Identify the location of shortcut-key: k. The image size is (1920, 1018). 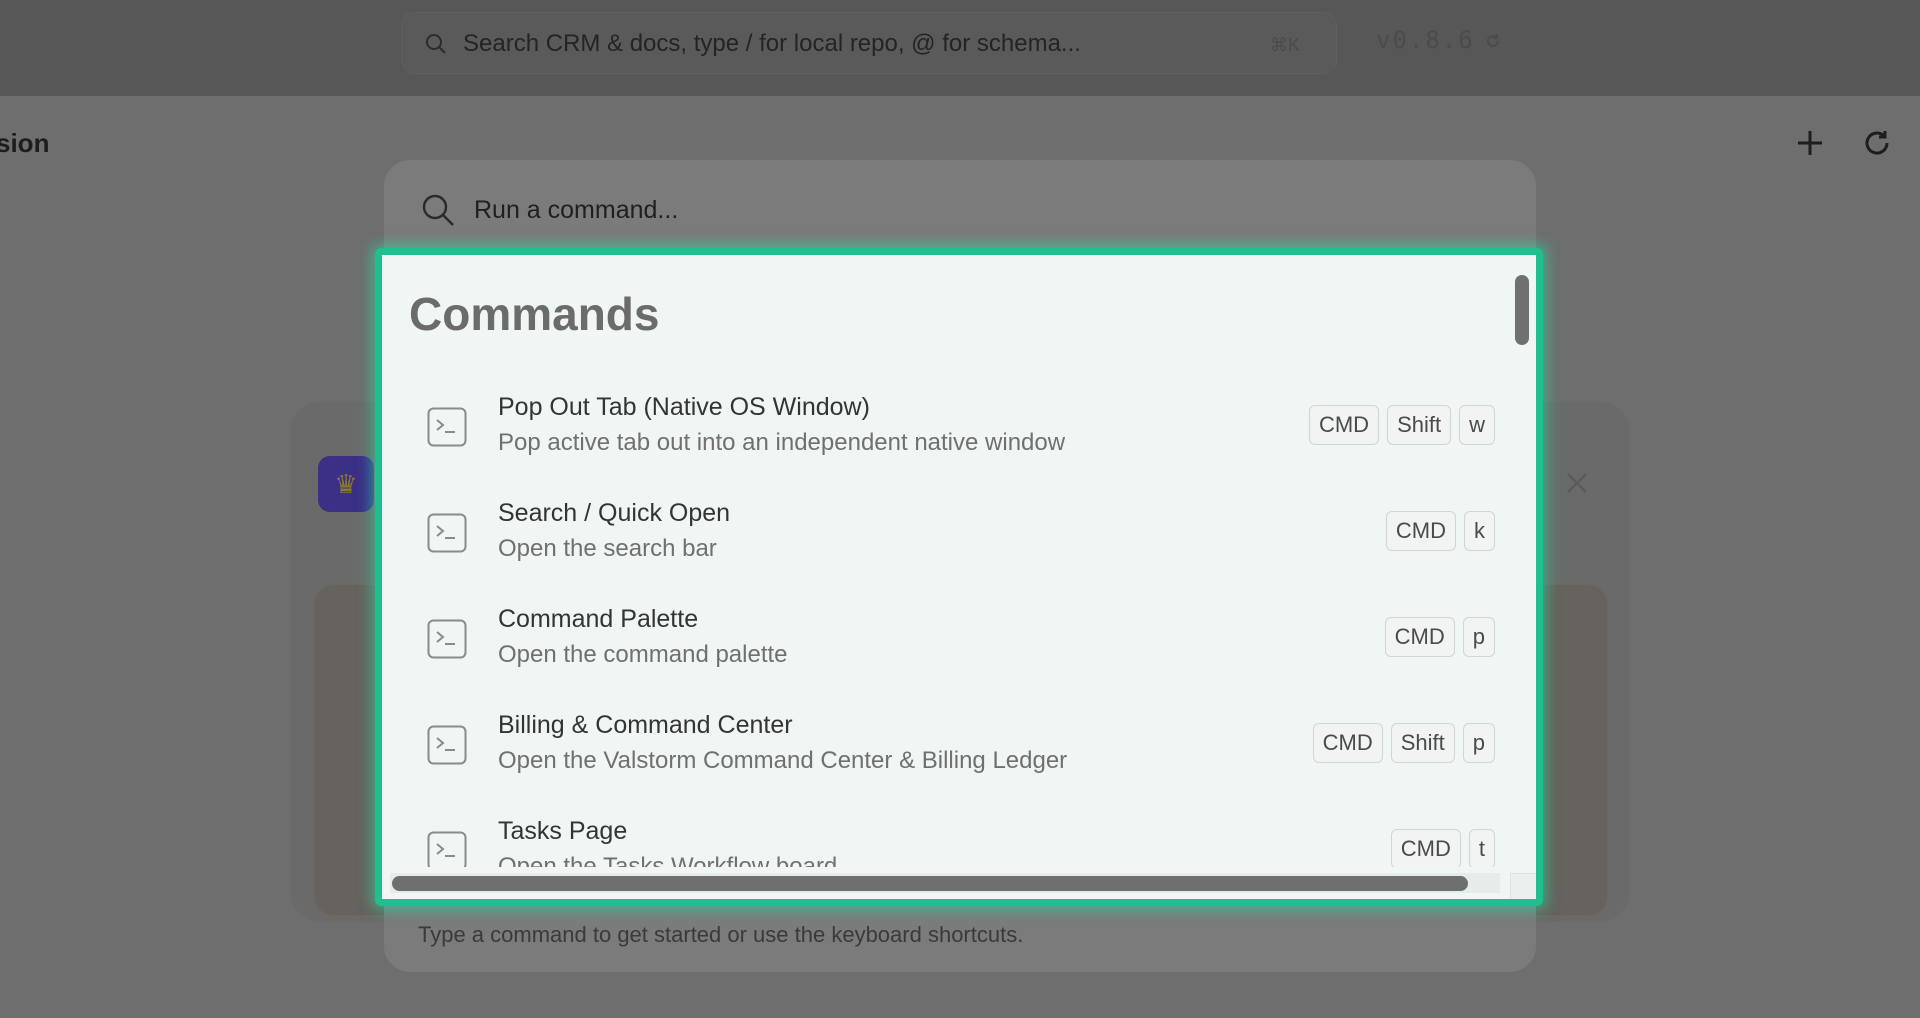
(1479, 531).